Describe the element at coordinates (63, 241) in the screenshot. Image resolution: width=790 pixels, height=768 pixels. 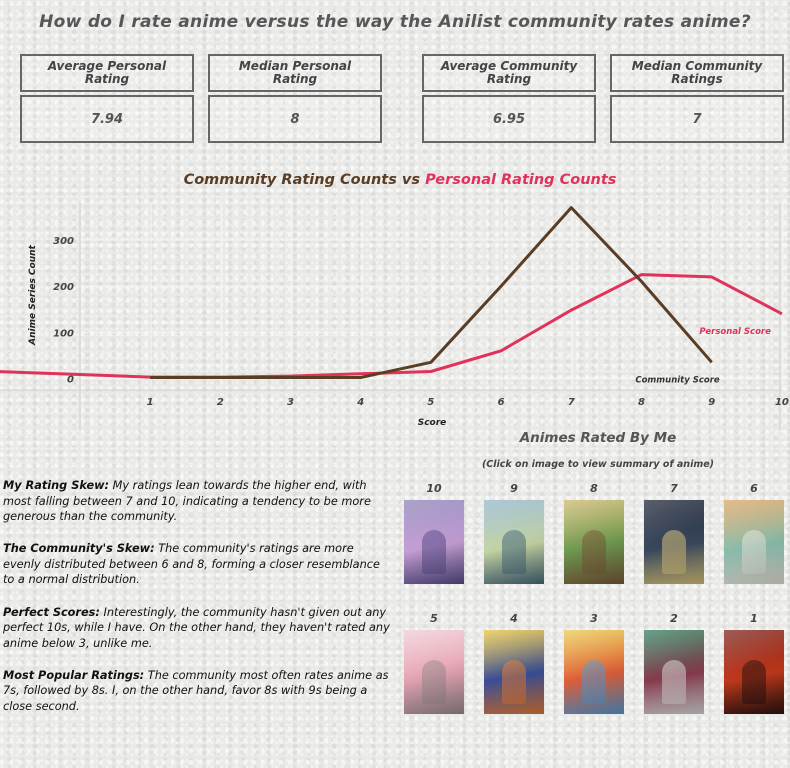
I see `y-tick-label: 300` at that location.